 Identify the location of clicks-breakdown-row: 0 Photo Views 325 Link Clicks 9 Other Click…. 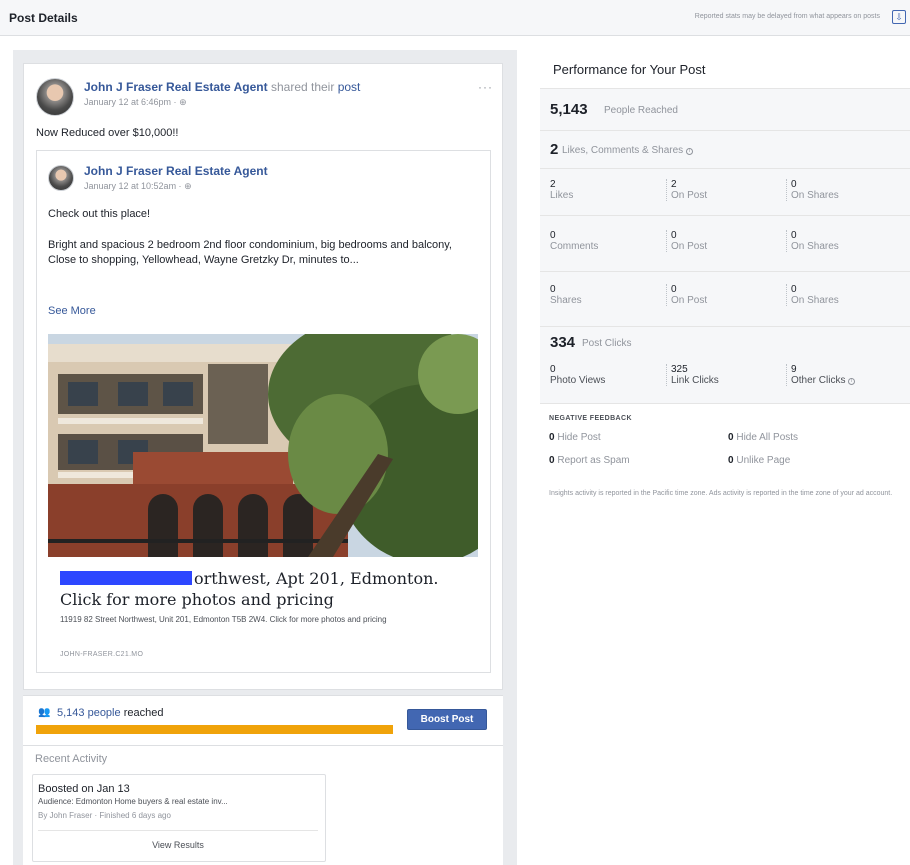
(725, 379).